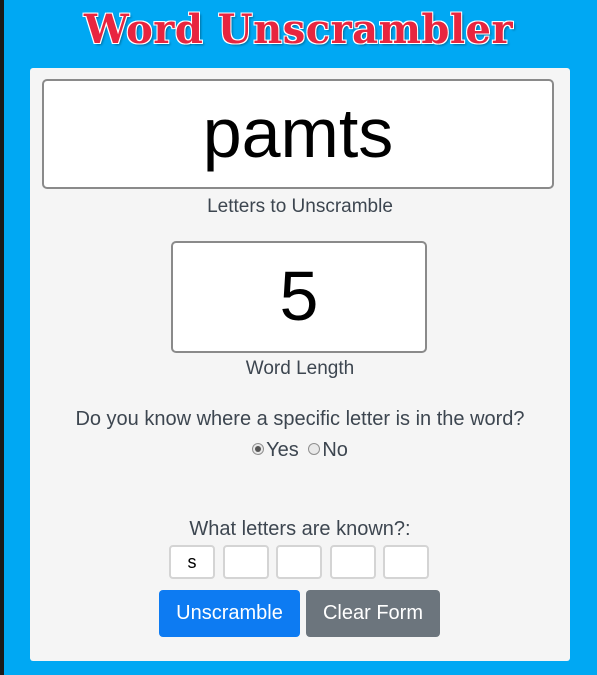  Describe the element at coordinates (314, 448) in the screenshot. I see `radio-no-button` at that location.